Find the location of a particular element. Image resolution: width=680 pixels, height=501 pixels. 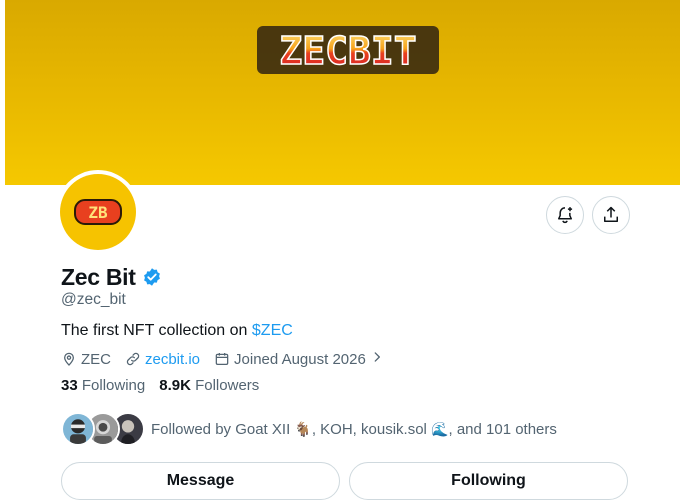

following-stat: 33 Following is located at coordinates (103, 385).